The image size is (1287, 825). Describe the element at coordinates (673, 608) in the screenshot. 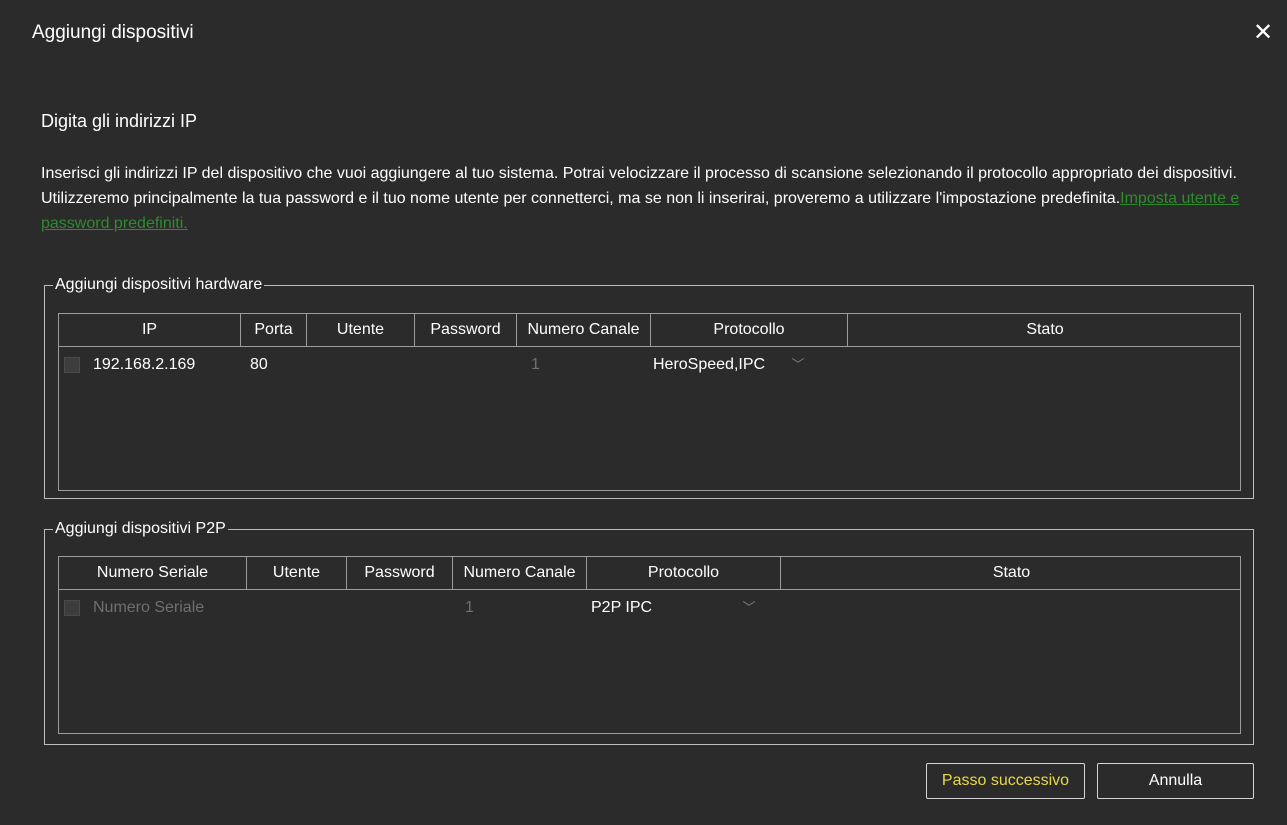

I see `protocollo-select: P2P IPC ﹀` at that location.